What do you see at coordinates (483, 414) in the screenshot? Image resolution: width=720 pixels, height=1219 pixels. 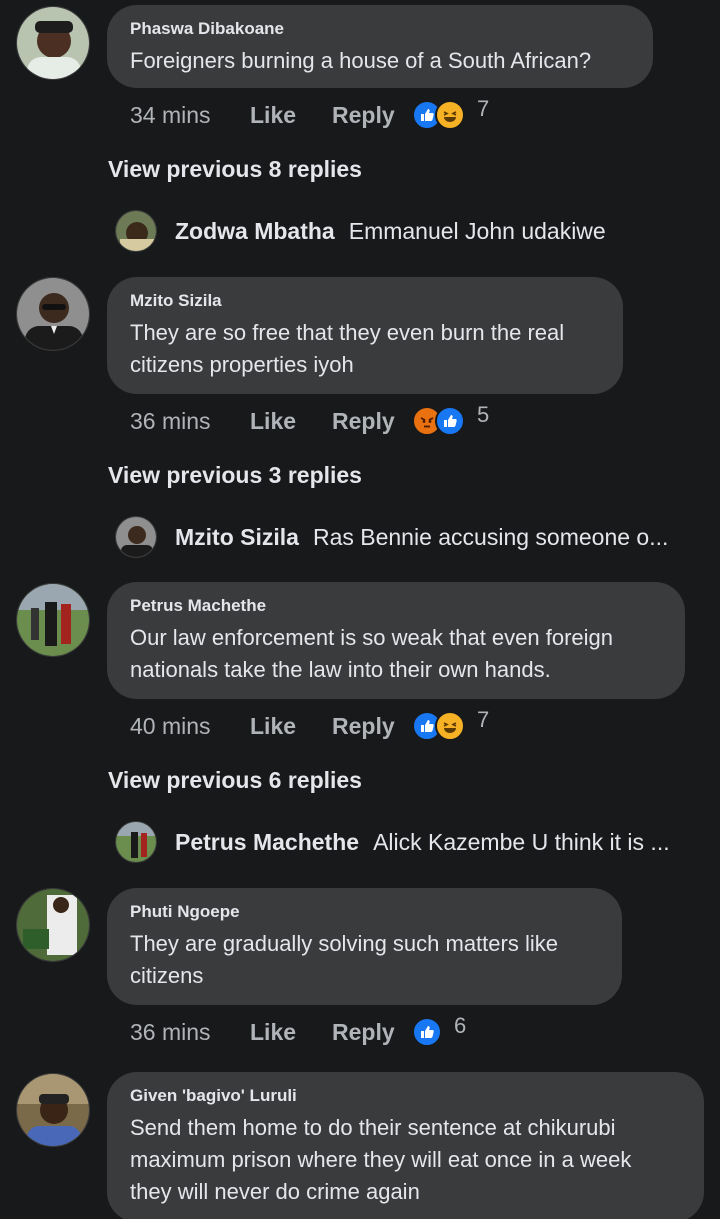 I see `reaction-count: 5` at bounding box center [483, 414].